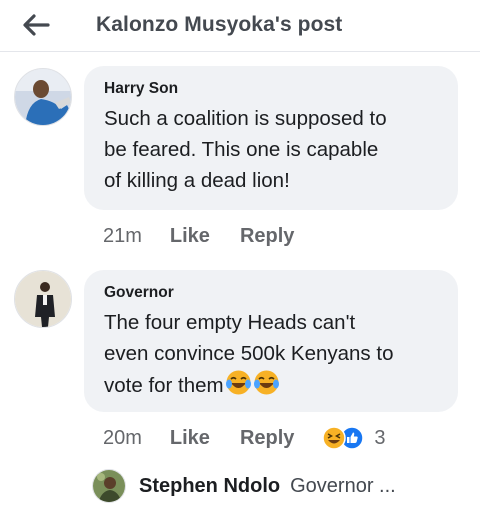 The height and width of the screenshot is (511, 480). Describe the element at coordinates (43, 97) in the screenshot. I see `avatar-harry-son` at that location.